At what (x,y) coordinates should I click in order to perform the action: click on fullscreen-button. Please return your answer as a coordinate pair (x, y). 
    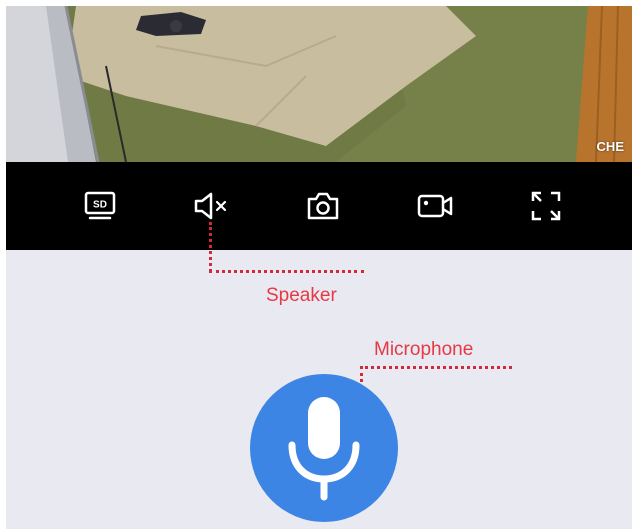
    Looking at the image, I should click on (546, 206).